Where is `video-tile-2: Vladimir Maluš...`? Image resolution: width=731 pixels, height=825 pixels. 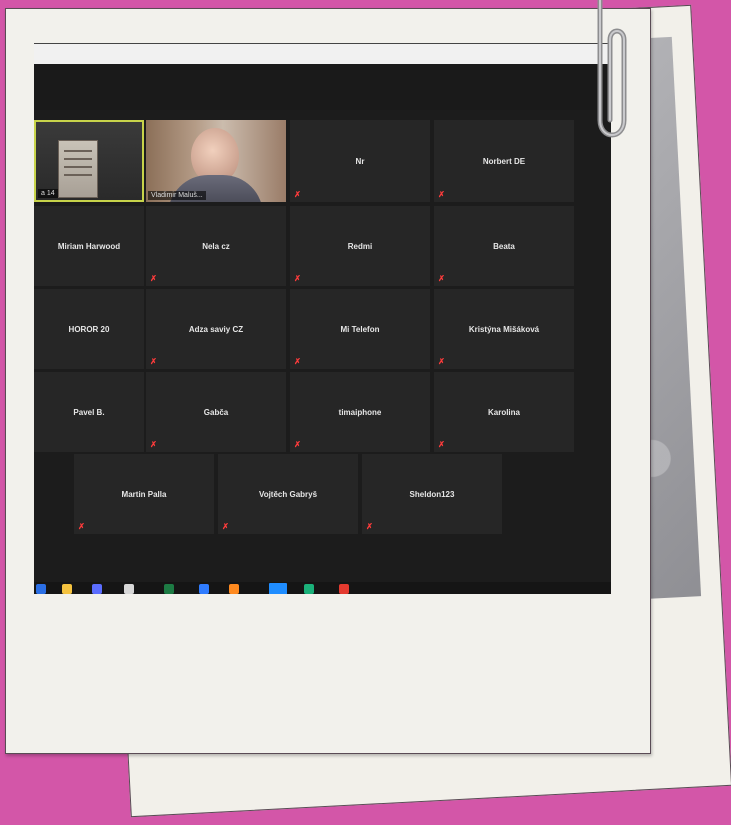
video-tile-2: Vladimir Maluš... is located at coordinates (216, 161).